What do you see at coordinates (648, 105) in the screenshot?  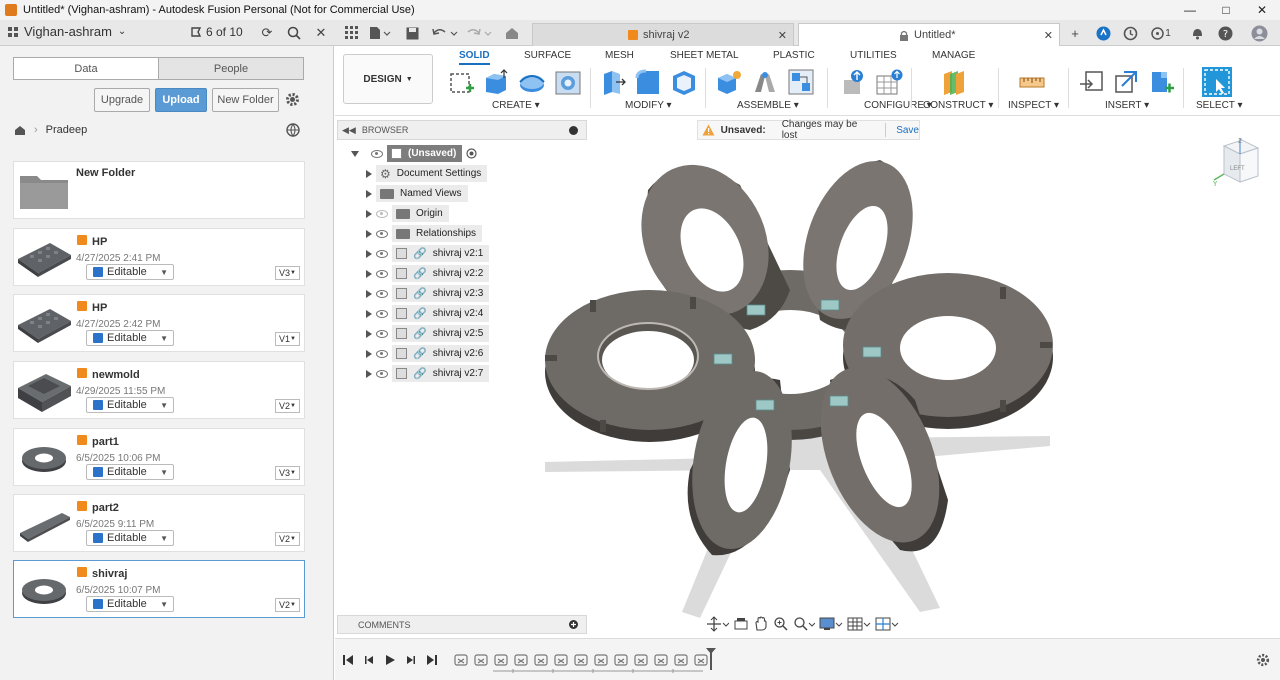 I see `group-modify: MODIFY ▾` at bounding box center [648, 105].